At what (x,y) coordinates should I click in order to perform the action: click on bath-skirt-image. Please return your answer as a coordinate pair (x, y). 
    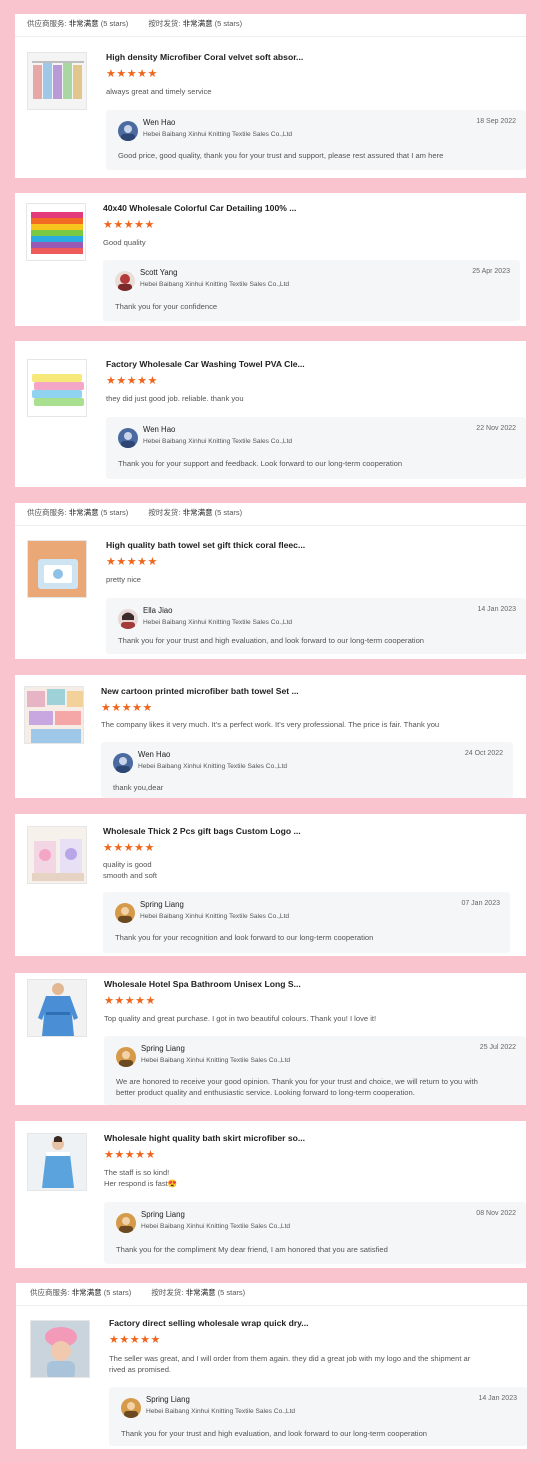
    Looking at the image, I should click on (57, 1162).